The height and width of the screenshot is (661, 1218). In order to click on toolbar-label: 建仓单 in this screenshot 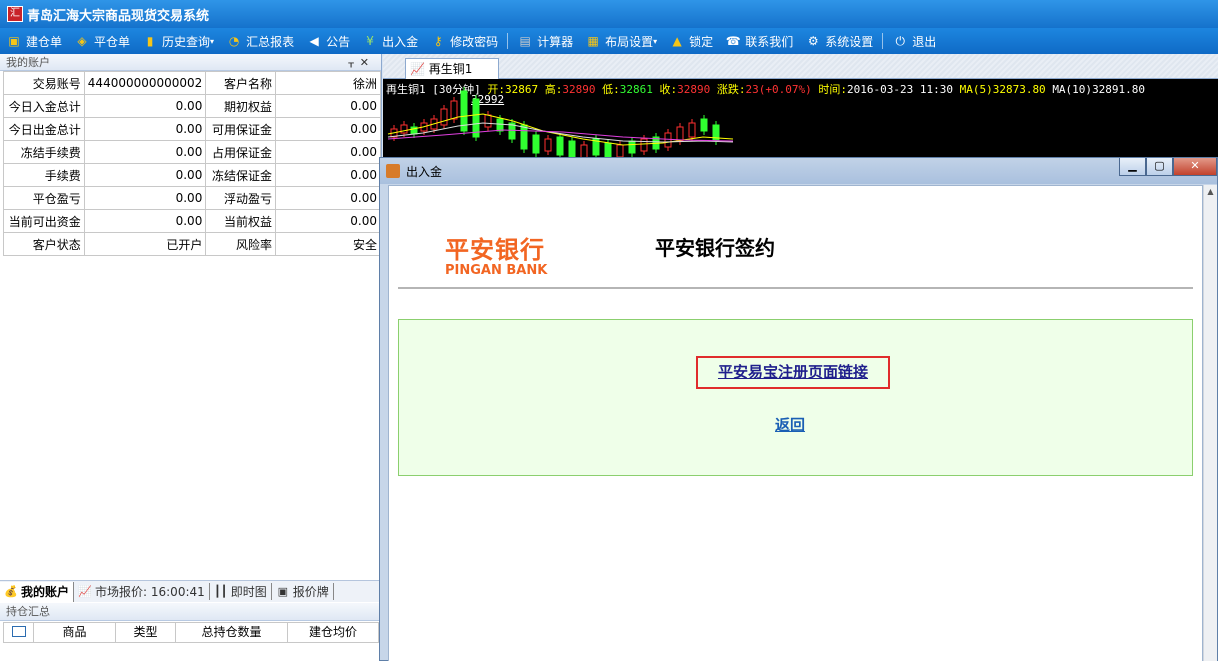, I will do `click(44, 41)`.